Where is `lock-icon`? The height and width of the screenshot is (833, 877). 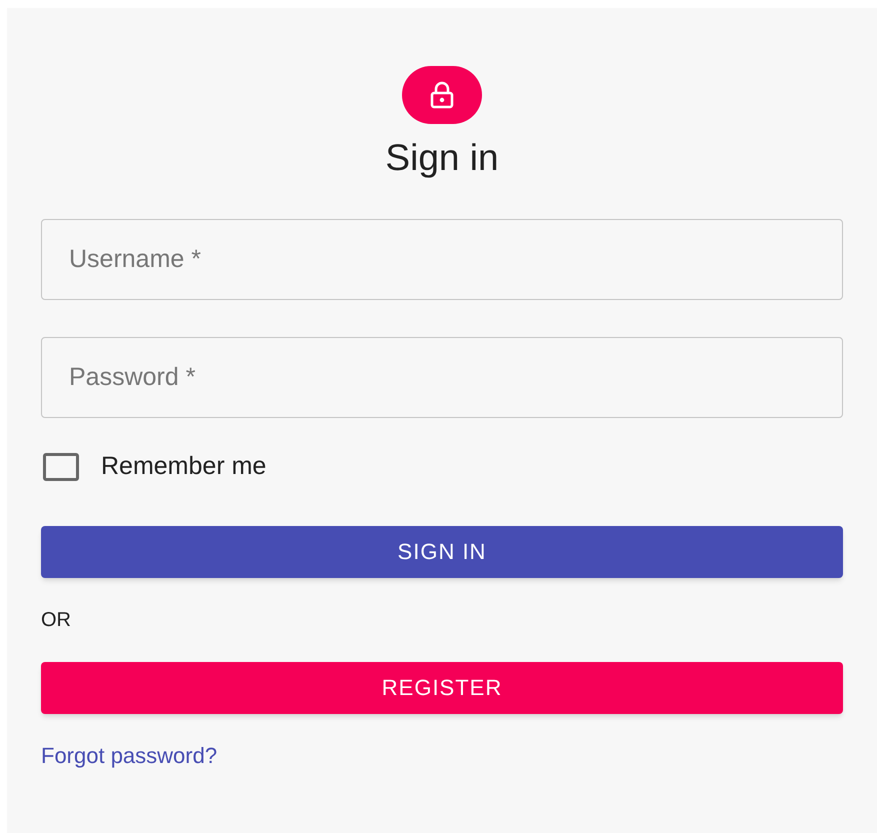 lock-icon is located at coordinates (442, 95).